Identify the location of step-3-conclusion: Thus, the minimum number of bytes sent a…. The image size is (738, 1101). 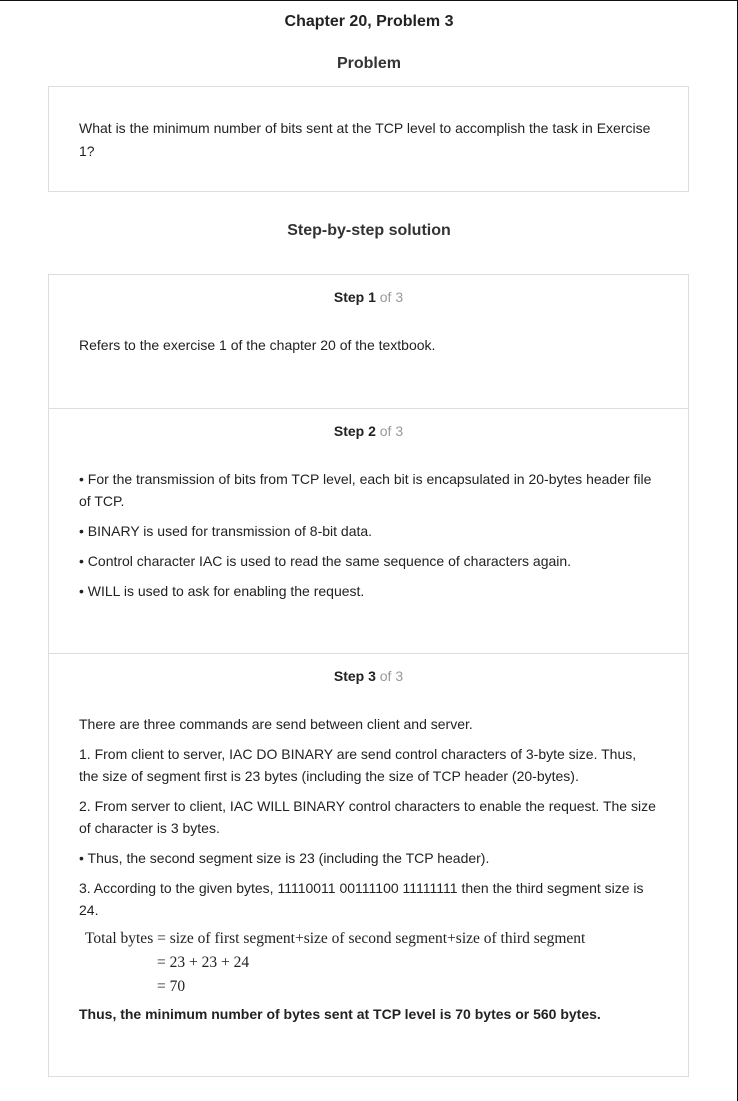
(340, 1014).